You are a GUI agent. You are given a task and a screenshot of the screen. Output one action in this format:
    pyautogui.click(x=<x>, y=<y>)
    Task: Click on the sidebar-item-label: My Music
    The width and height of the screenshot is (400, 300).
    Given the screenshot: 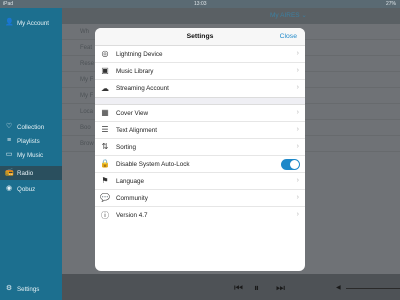 What is the action you would take?
    pyautogui.click(x=30, y=155)
    